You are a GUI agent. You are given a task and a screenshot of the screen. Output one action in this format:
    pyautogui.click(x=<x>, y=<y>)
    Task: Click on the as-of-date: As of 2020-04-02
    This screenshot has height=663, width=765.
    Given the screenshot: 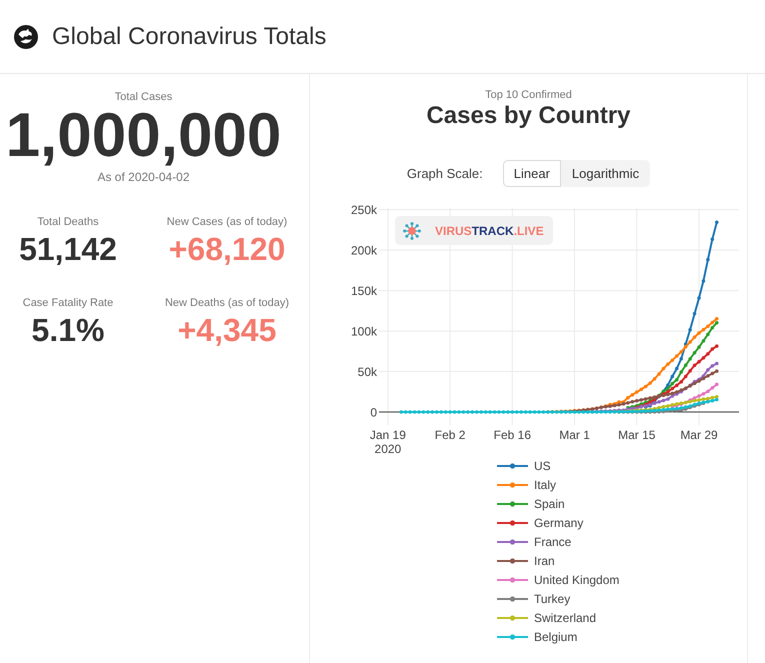 What is the action you would take?
    pyautogui.click(x=143, y=177)
    